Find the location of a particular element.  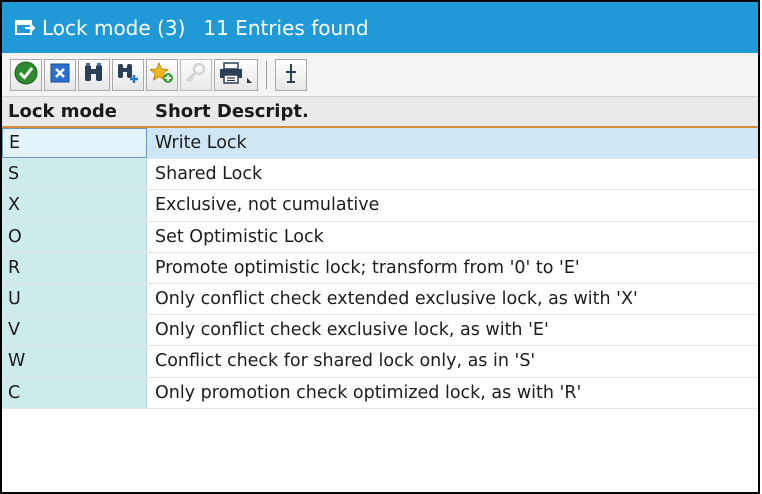

cancel-x-icon is located at coordinates (60, 75).